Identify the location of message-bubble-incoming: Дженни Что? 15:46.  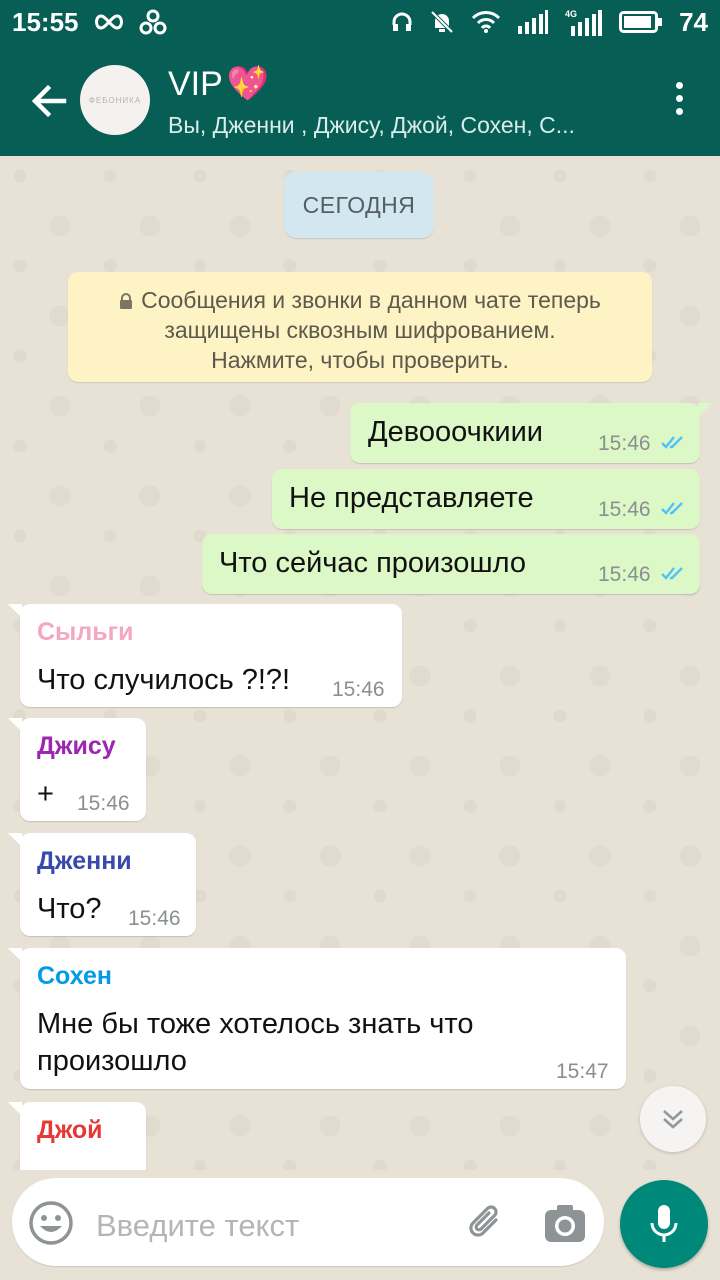
(102, 884).